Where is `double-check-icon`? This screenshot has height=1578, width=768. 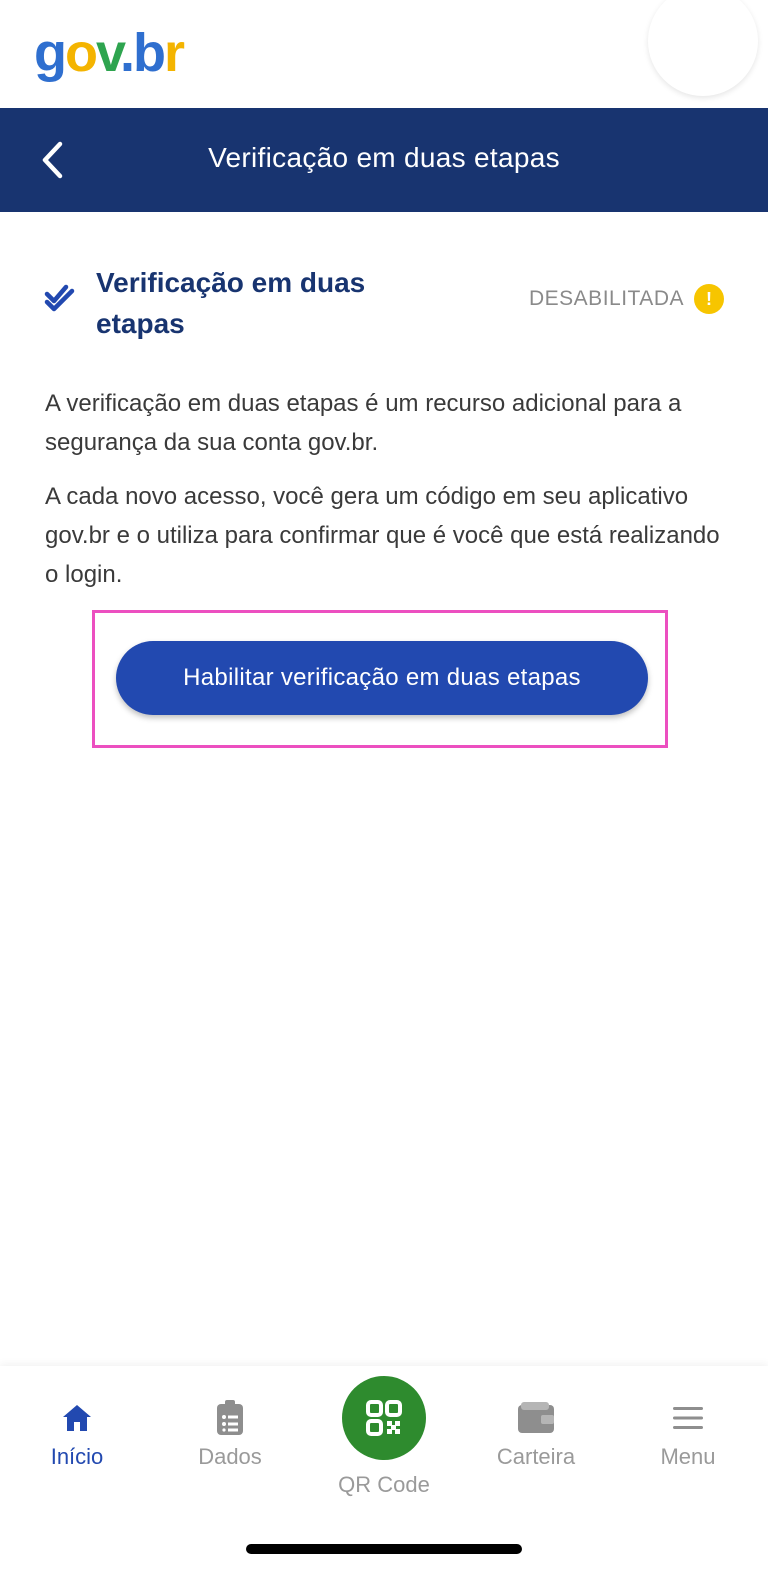
double-check-icon is located at coordinates (59, 298).